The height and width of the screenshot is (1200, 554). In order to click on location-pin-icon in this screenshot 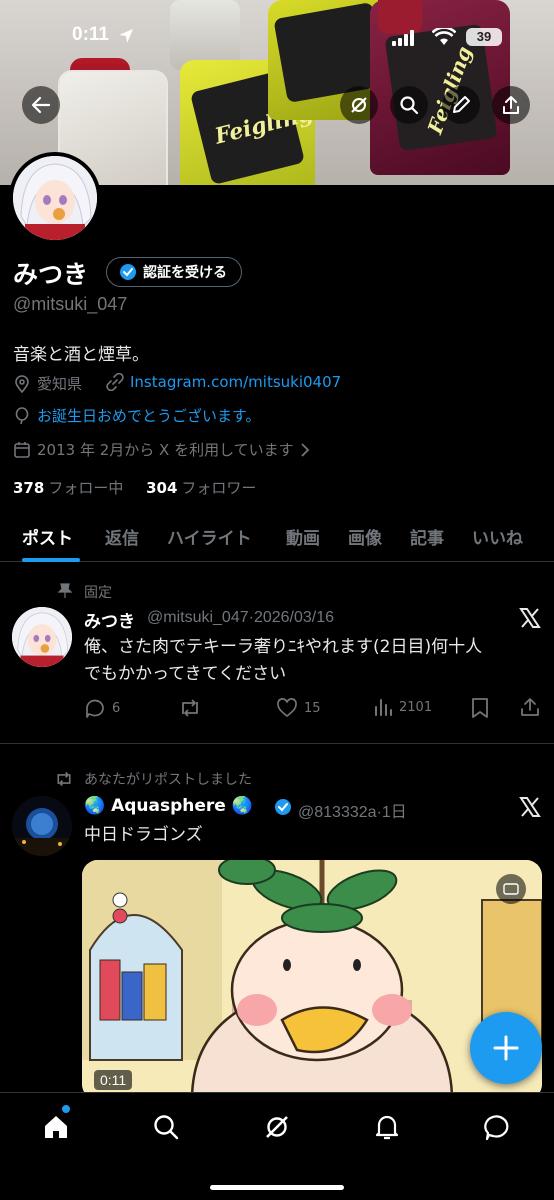, I will do `click(22, 383)`.